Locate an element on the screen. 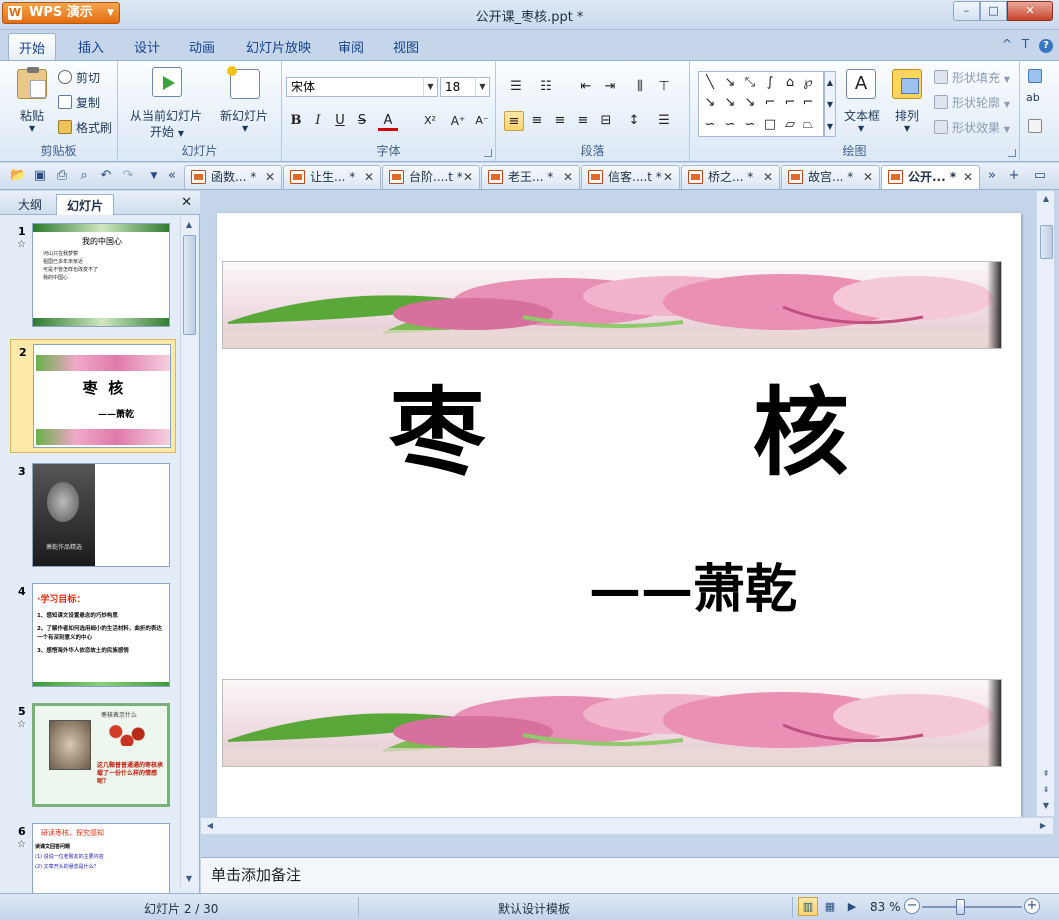  skin-icon: T is located at coordinates (1025, 44).